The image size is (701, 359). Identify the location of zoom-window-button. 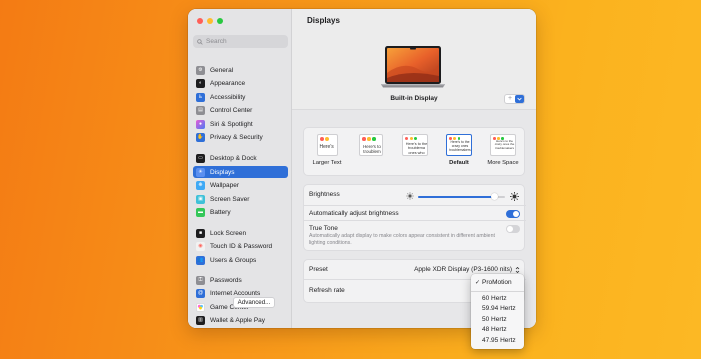
(220, 21).